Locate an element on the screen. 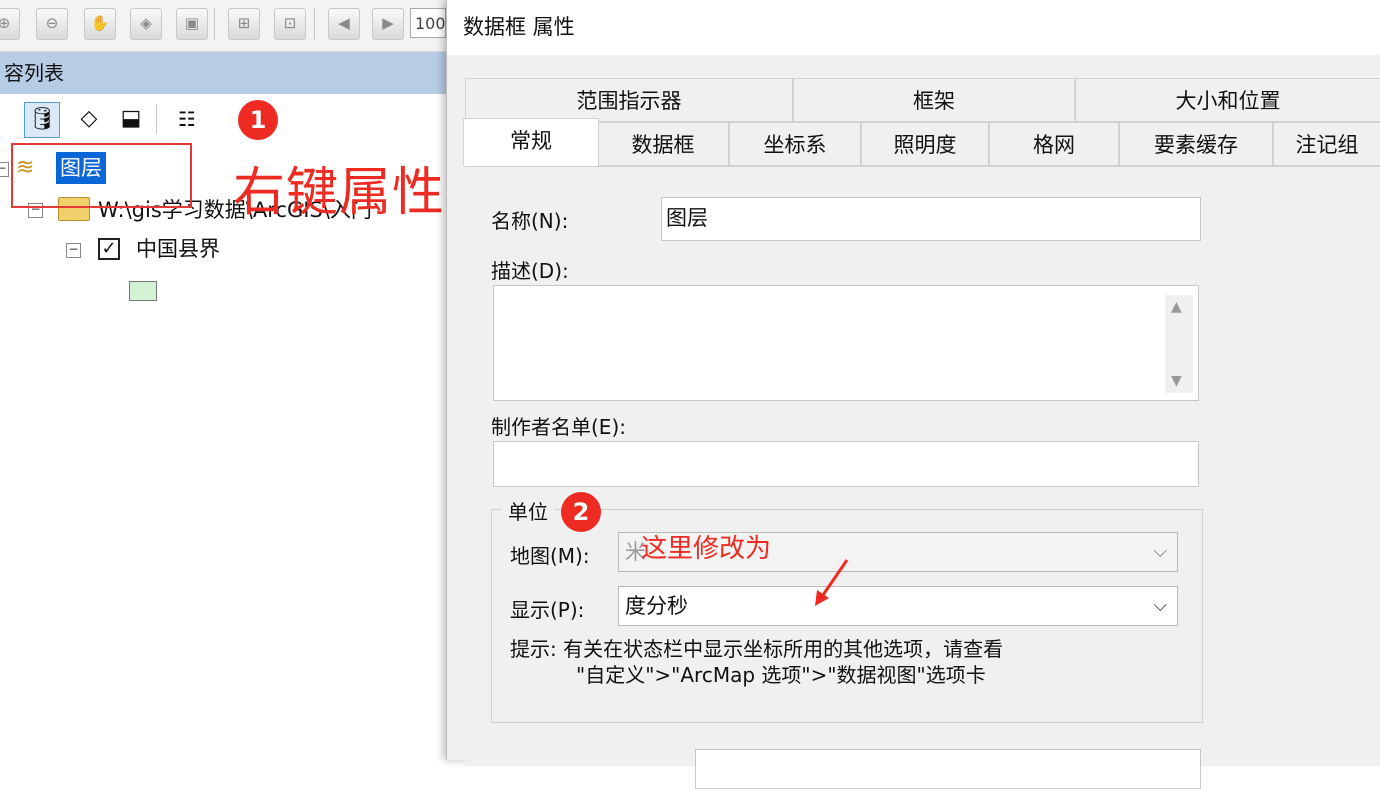  map-units-label: 地图(M): is located at coordinates (550, 556).